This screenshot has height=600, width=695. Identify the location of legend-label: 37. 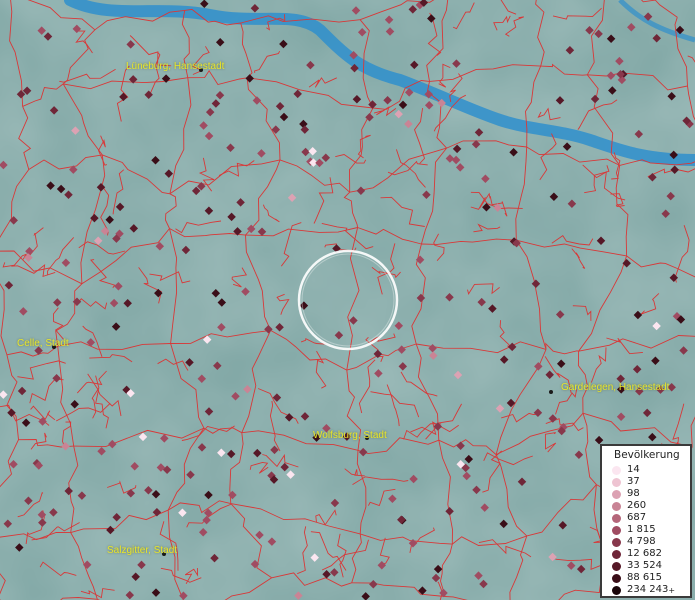
(633, 481).